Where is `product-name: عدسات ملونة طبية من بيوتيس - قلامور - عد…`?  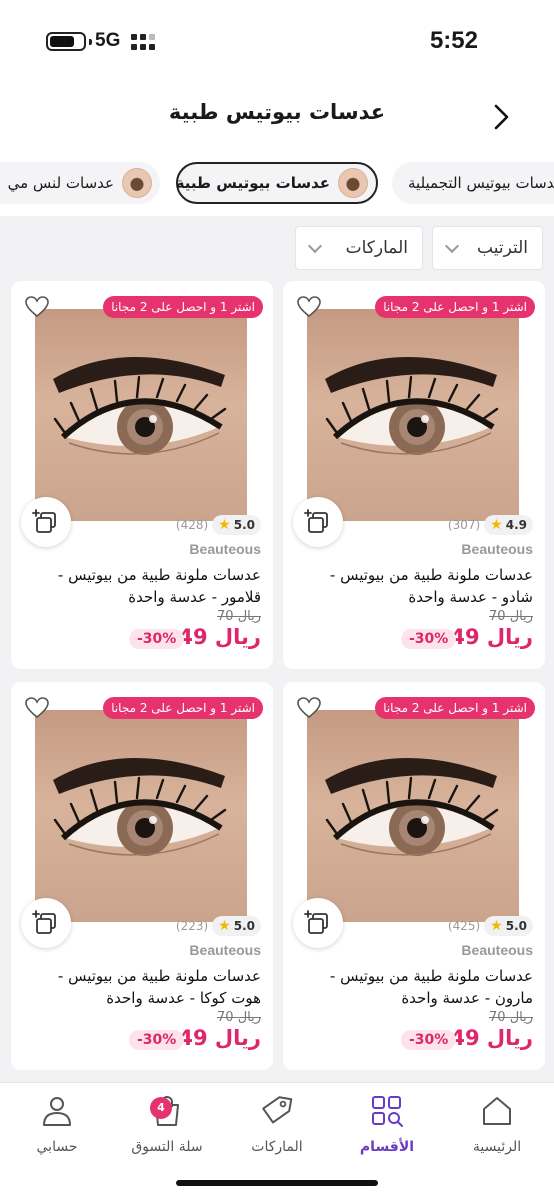
product-name: عدسات ملونة طبية من بيوتيس - قلامور - عد… is located at coordinates (145, 586).